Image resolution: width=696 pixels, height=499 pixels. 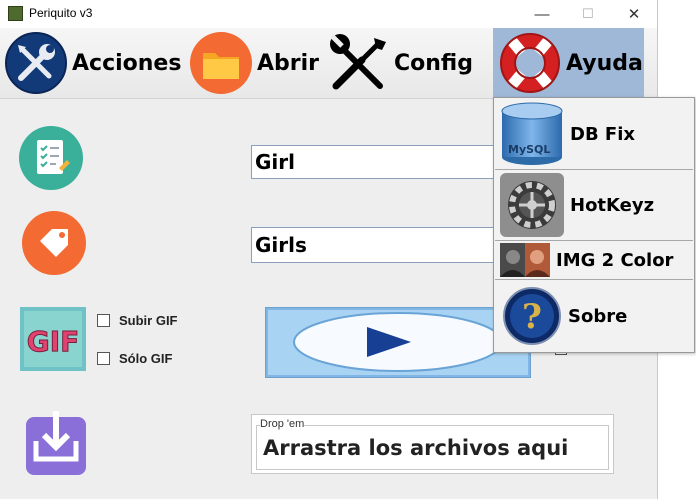 What do you see at coordinates (634, 14) in the screenshot?
I see `close-button: ✕` at bounding box center [634, 14].